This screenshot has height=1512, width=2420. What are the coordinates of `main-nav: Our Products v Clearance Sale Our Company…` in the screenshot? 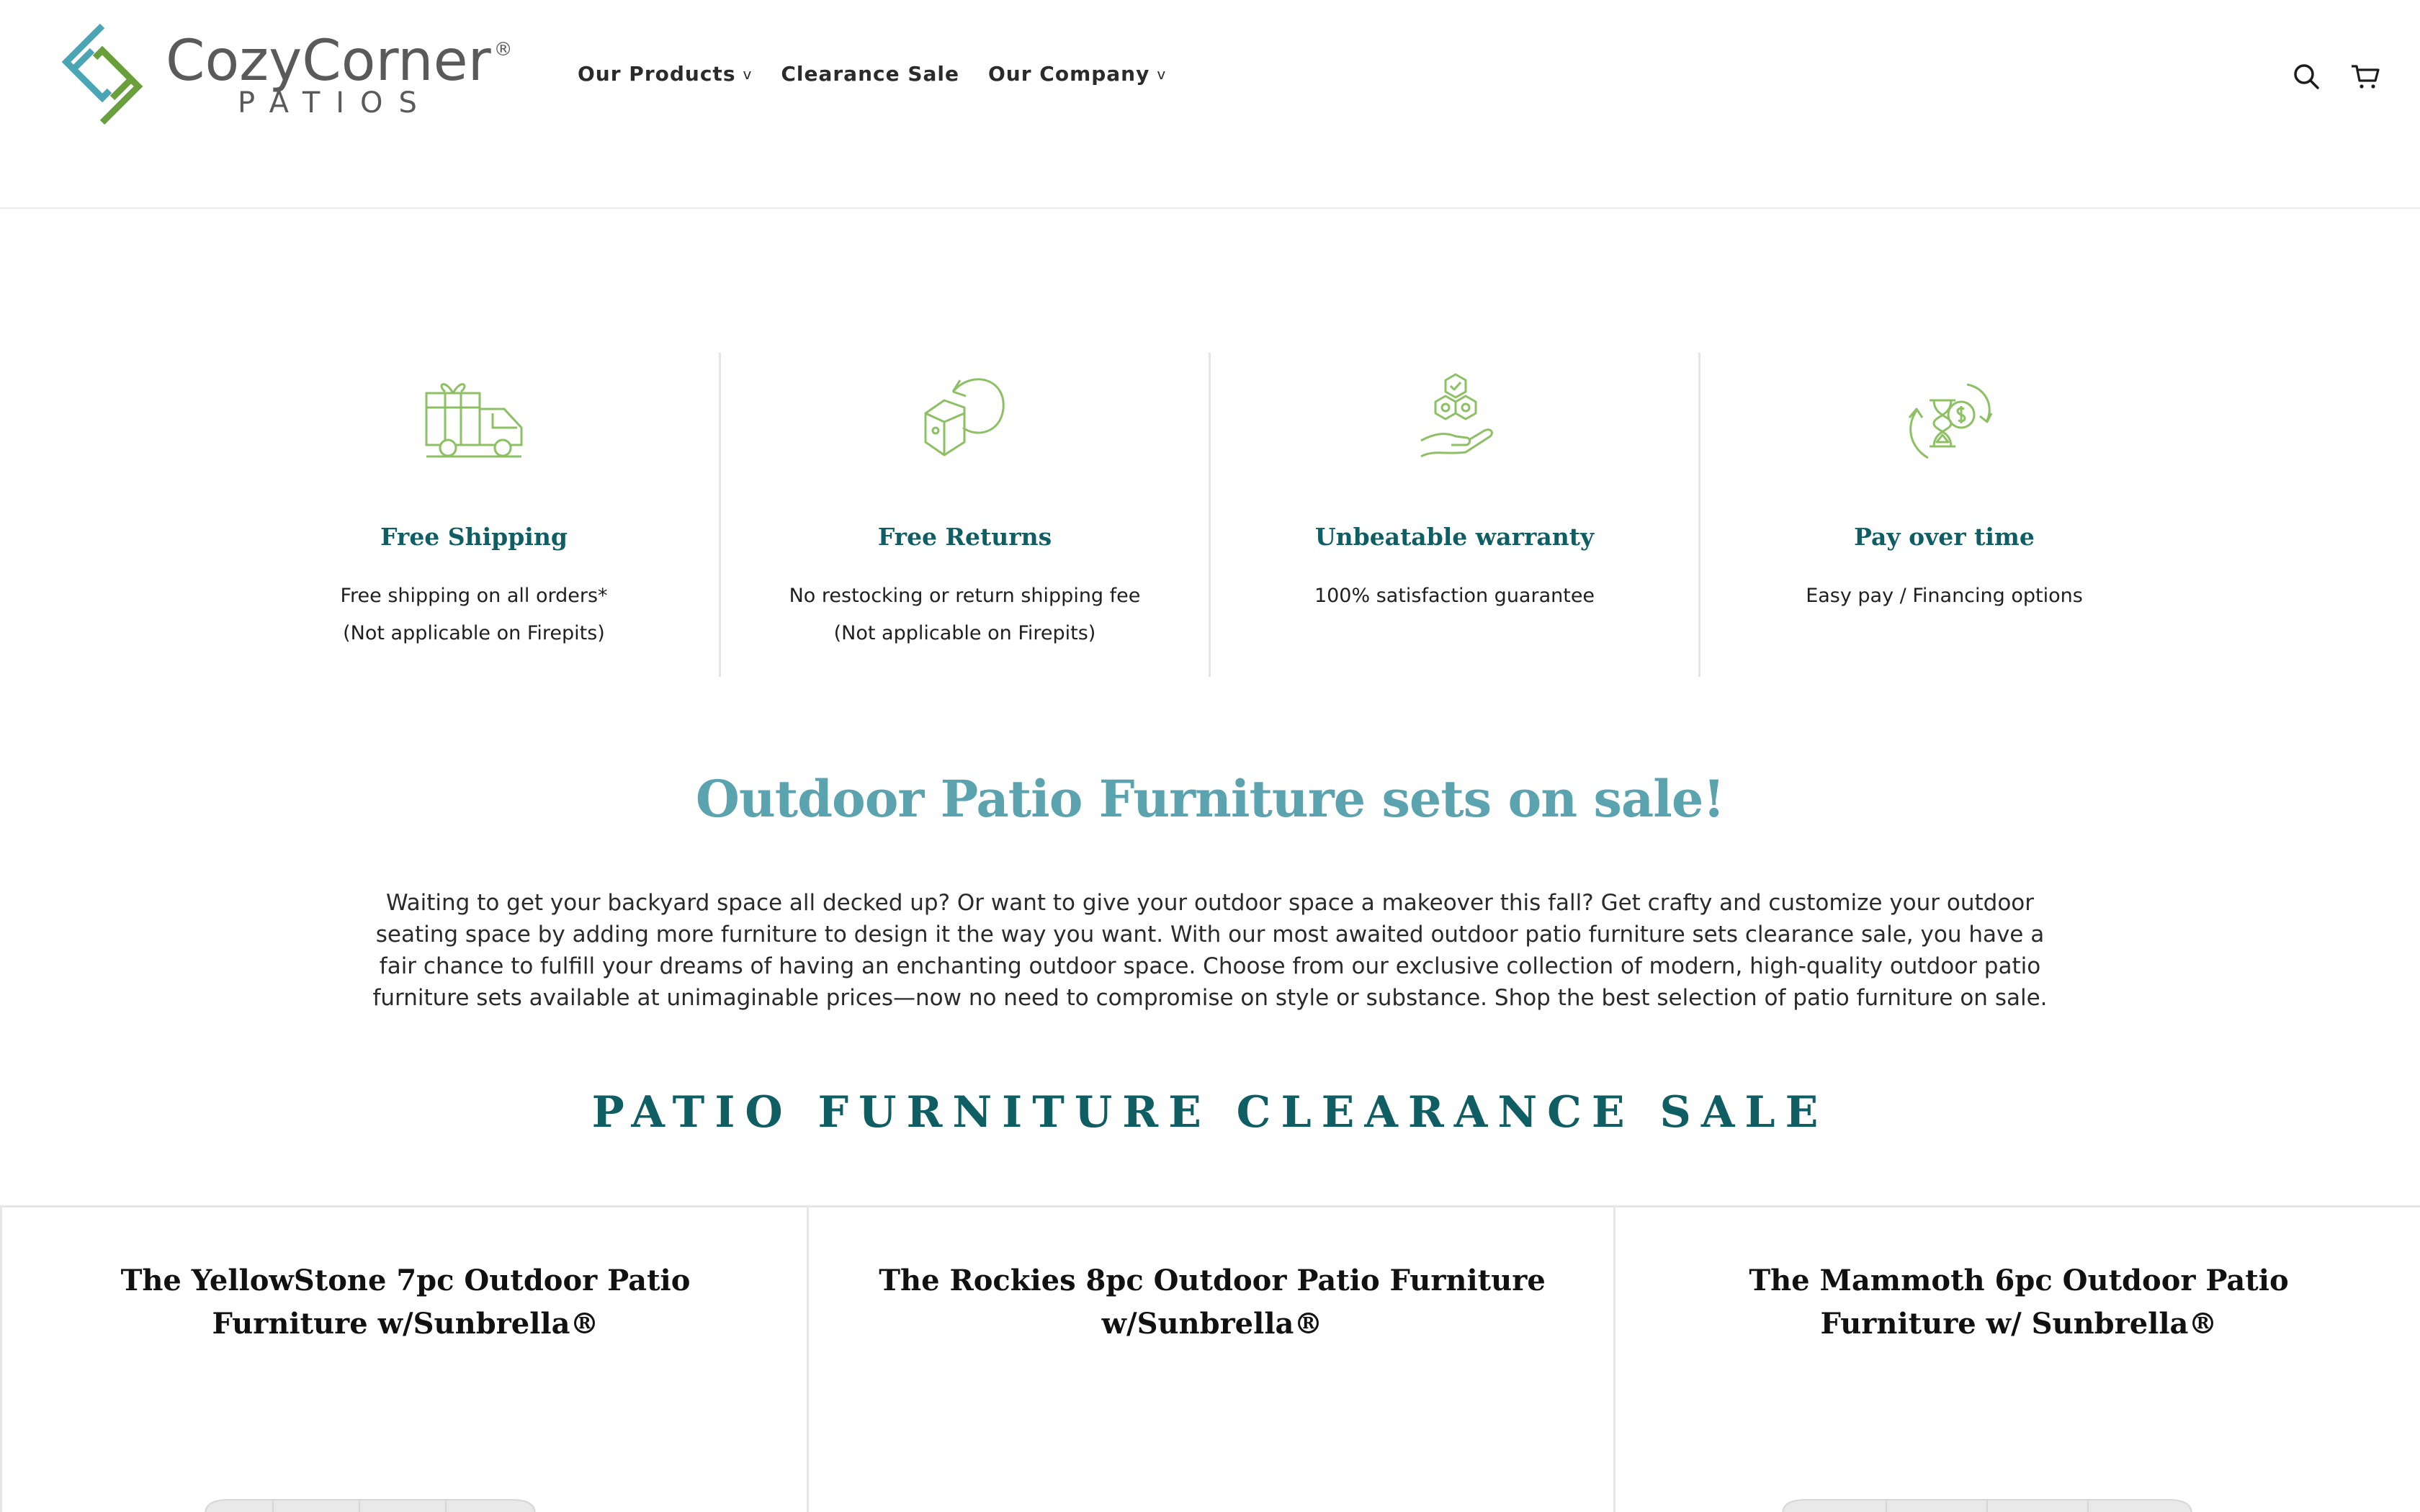 It's located at (872, 74).